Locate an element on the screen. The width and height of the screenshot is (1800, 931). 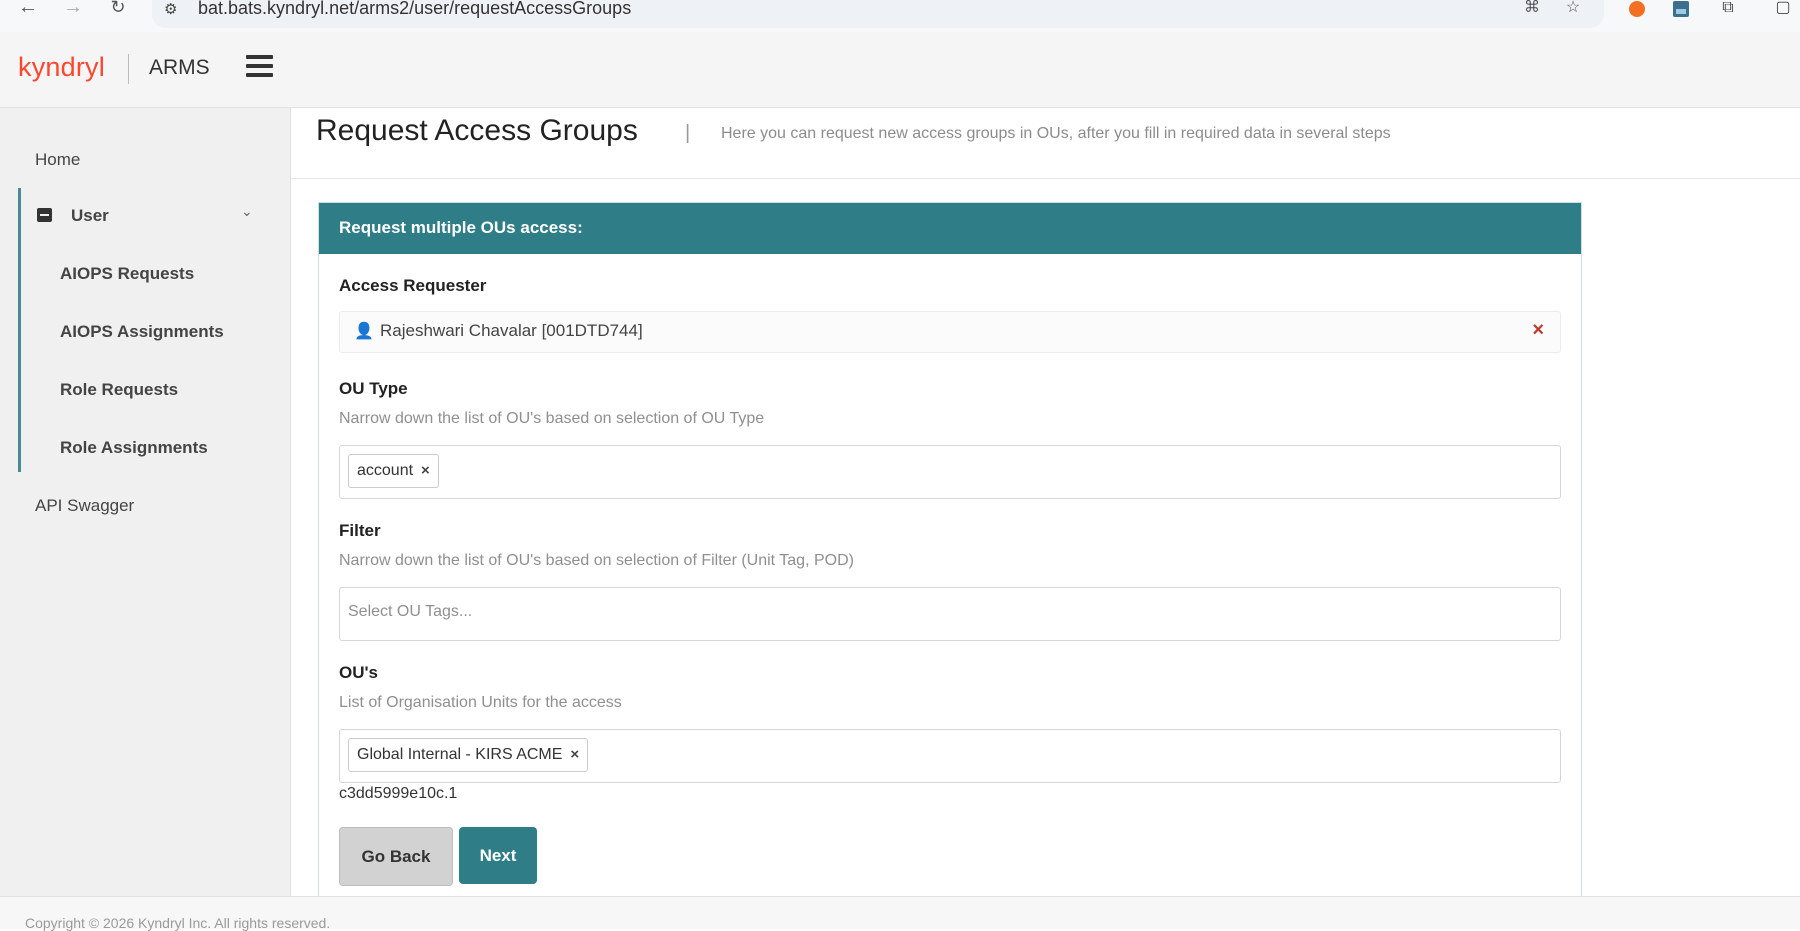
sidebar-item-user: User is located at coordinates (90, 216).